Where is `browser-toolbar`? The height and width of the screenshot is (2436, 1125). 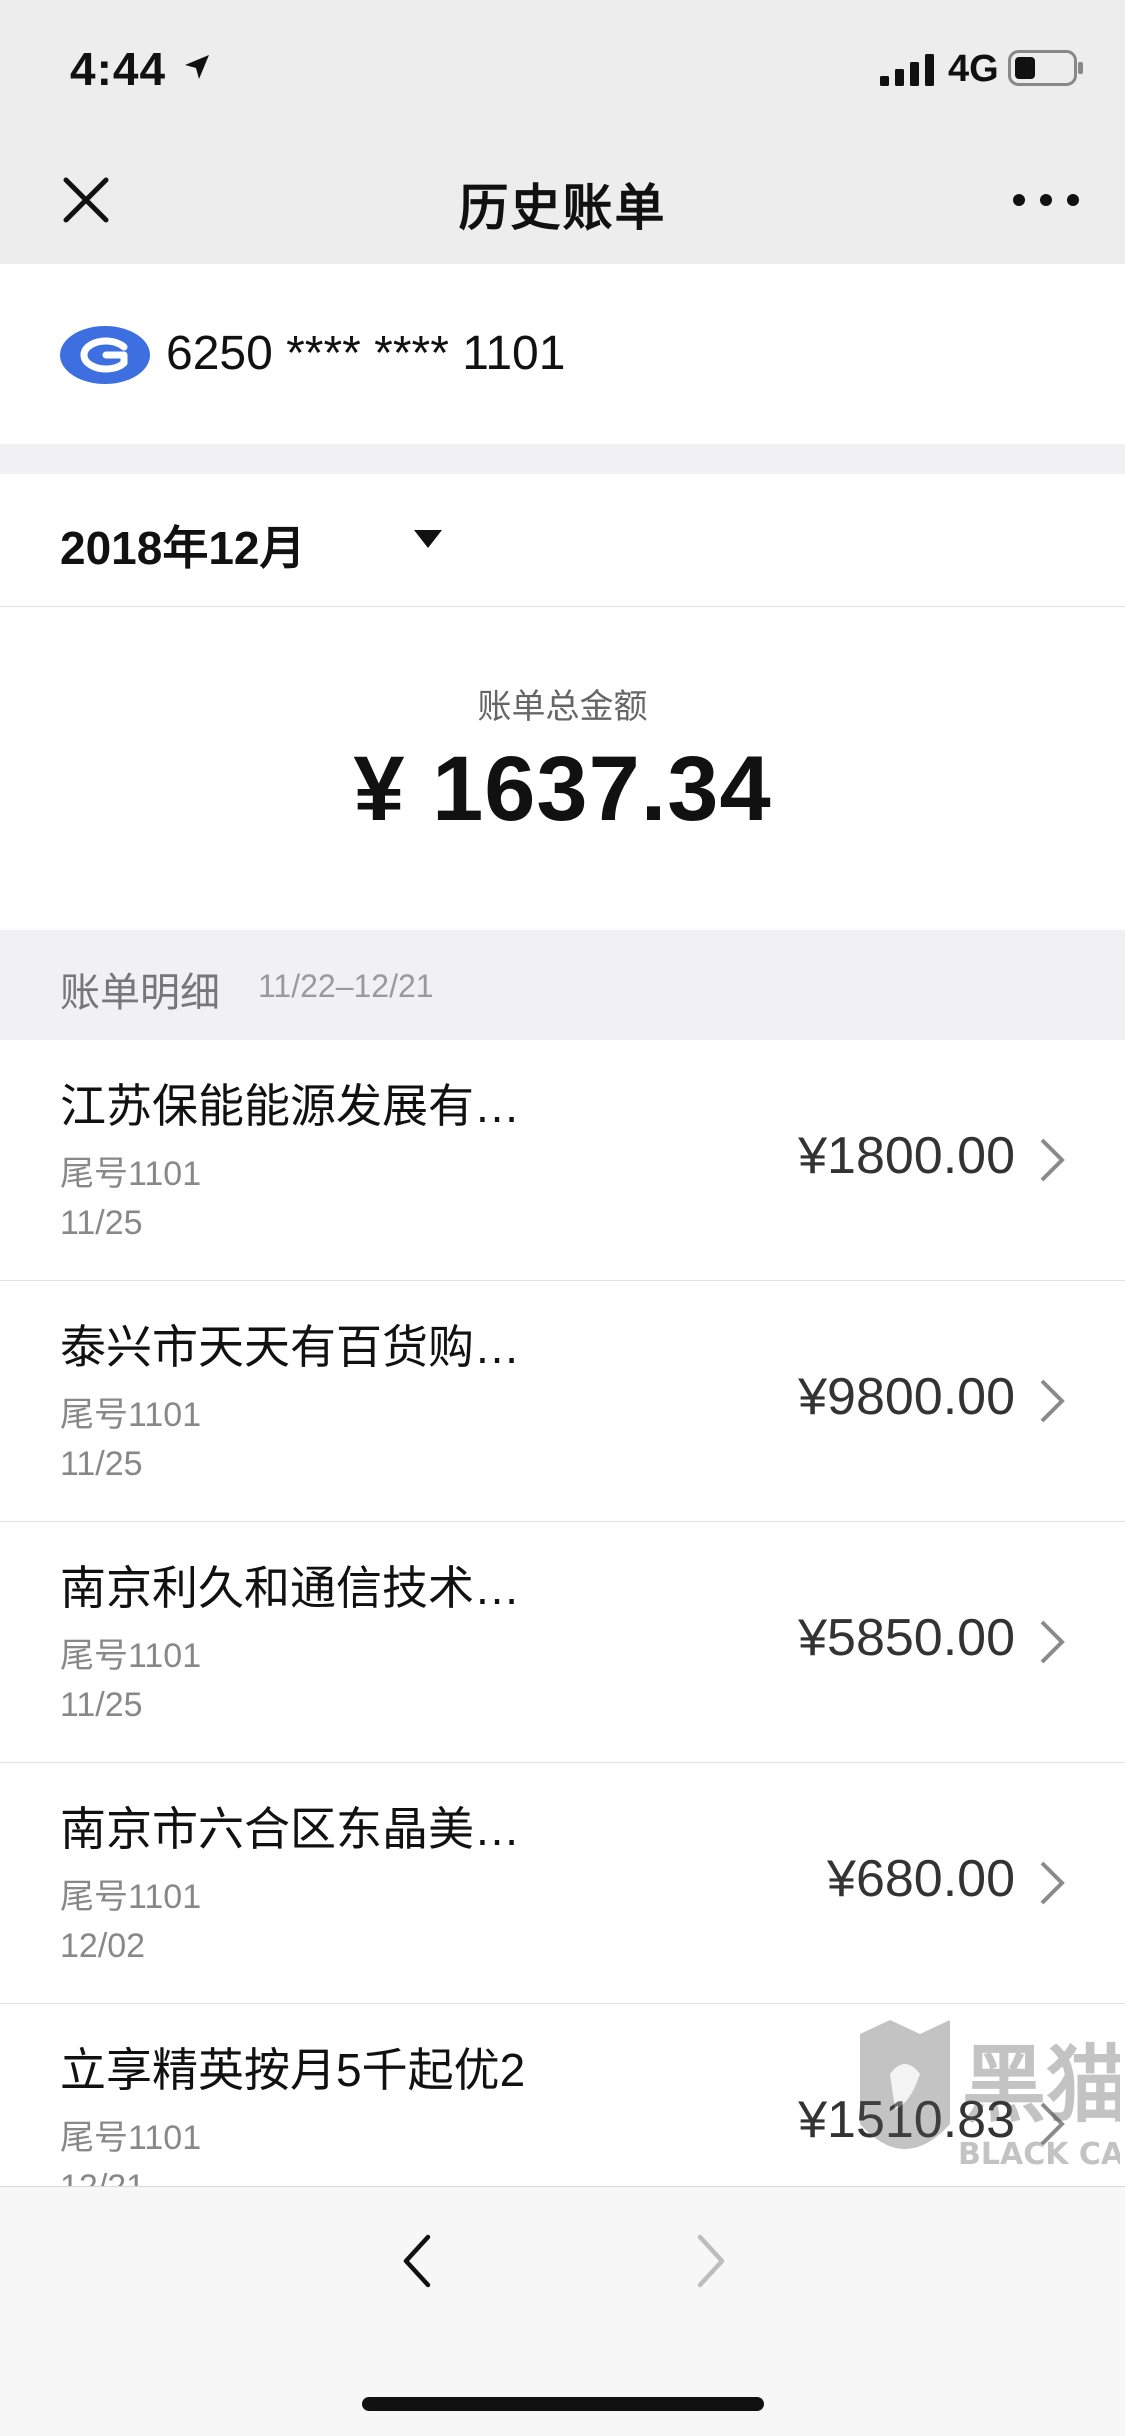 browser-toolbar is located at coordinates (562, 2311).